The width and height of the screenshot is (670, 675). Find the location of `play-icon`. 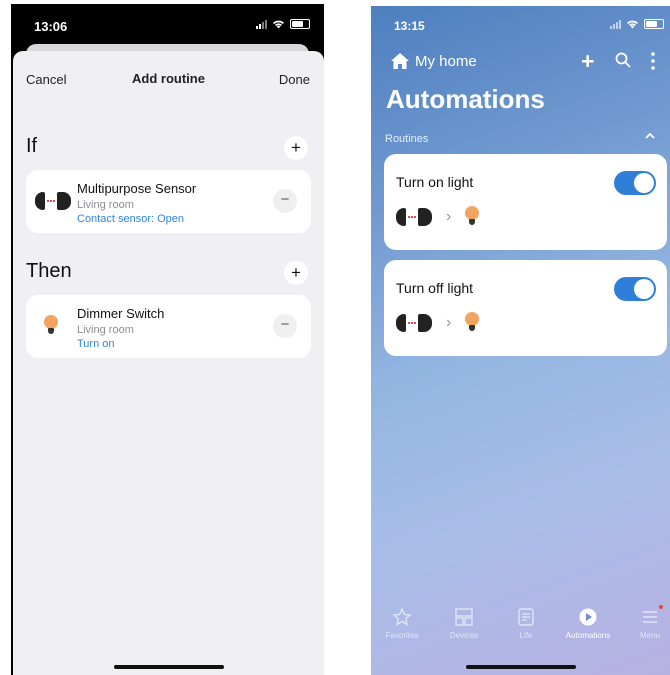

play-icon is located at coordinates (588, 617).